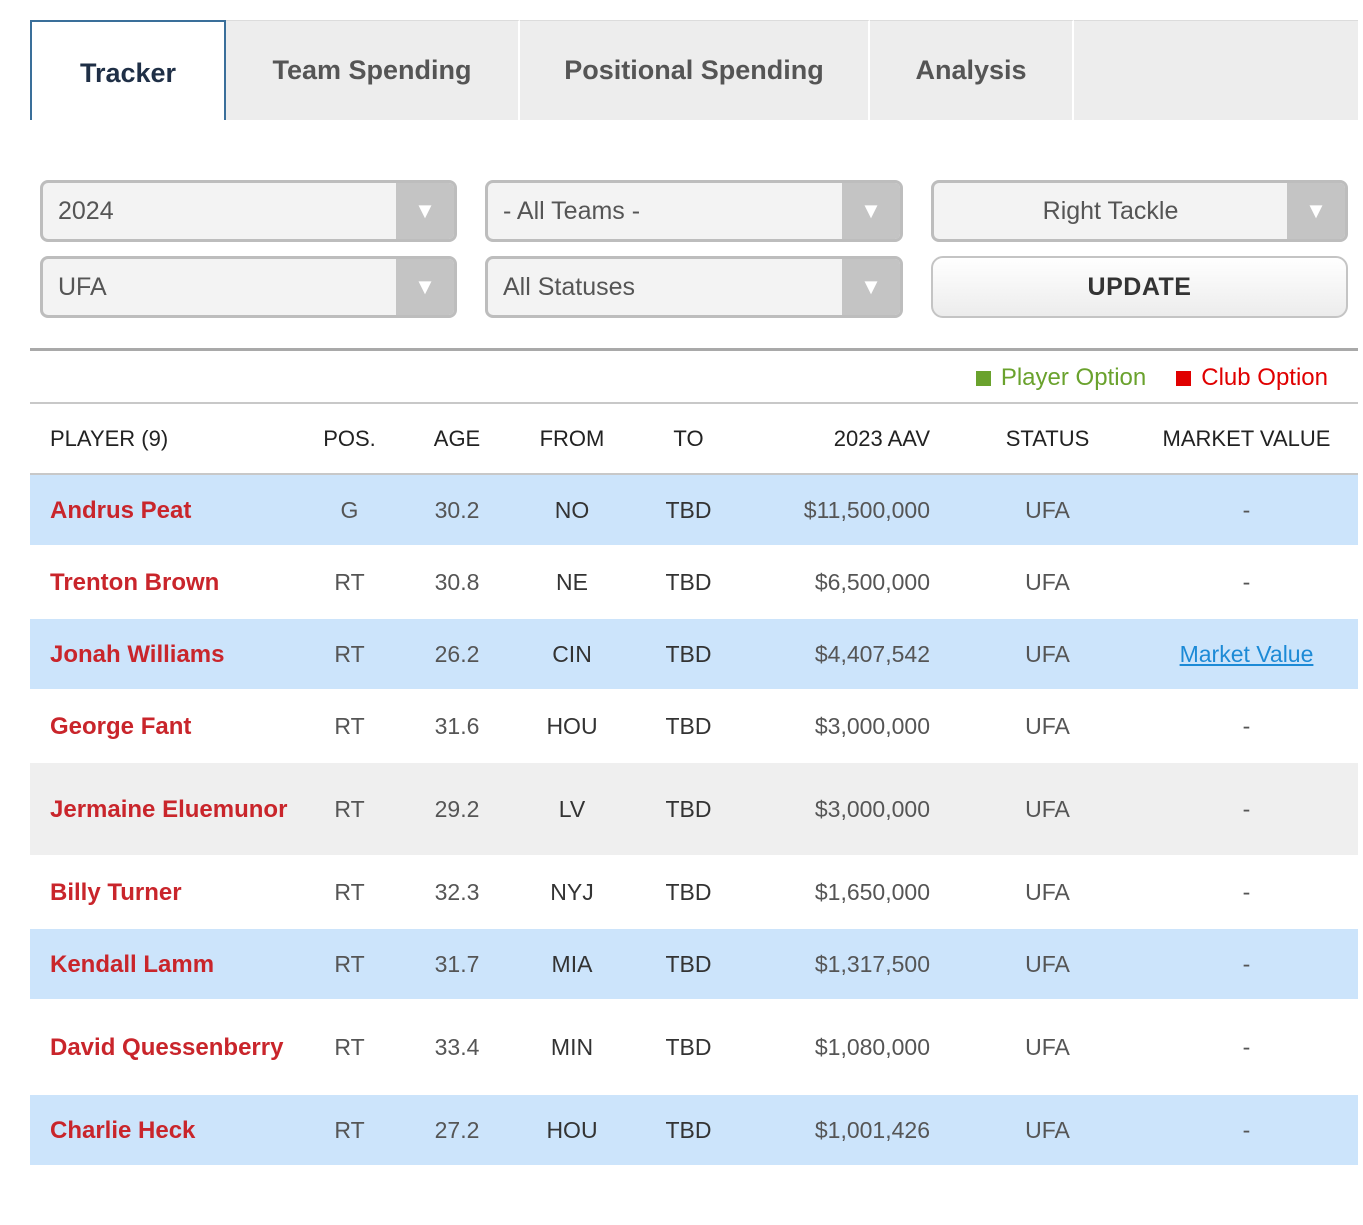 The width and height of the screenshot is (1363, 1225). Describe the element at coordinates (161, 654) in the screenshot. I see `player-link: Jonah Williams` at that location.